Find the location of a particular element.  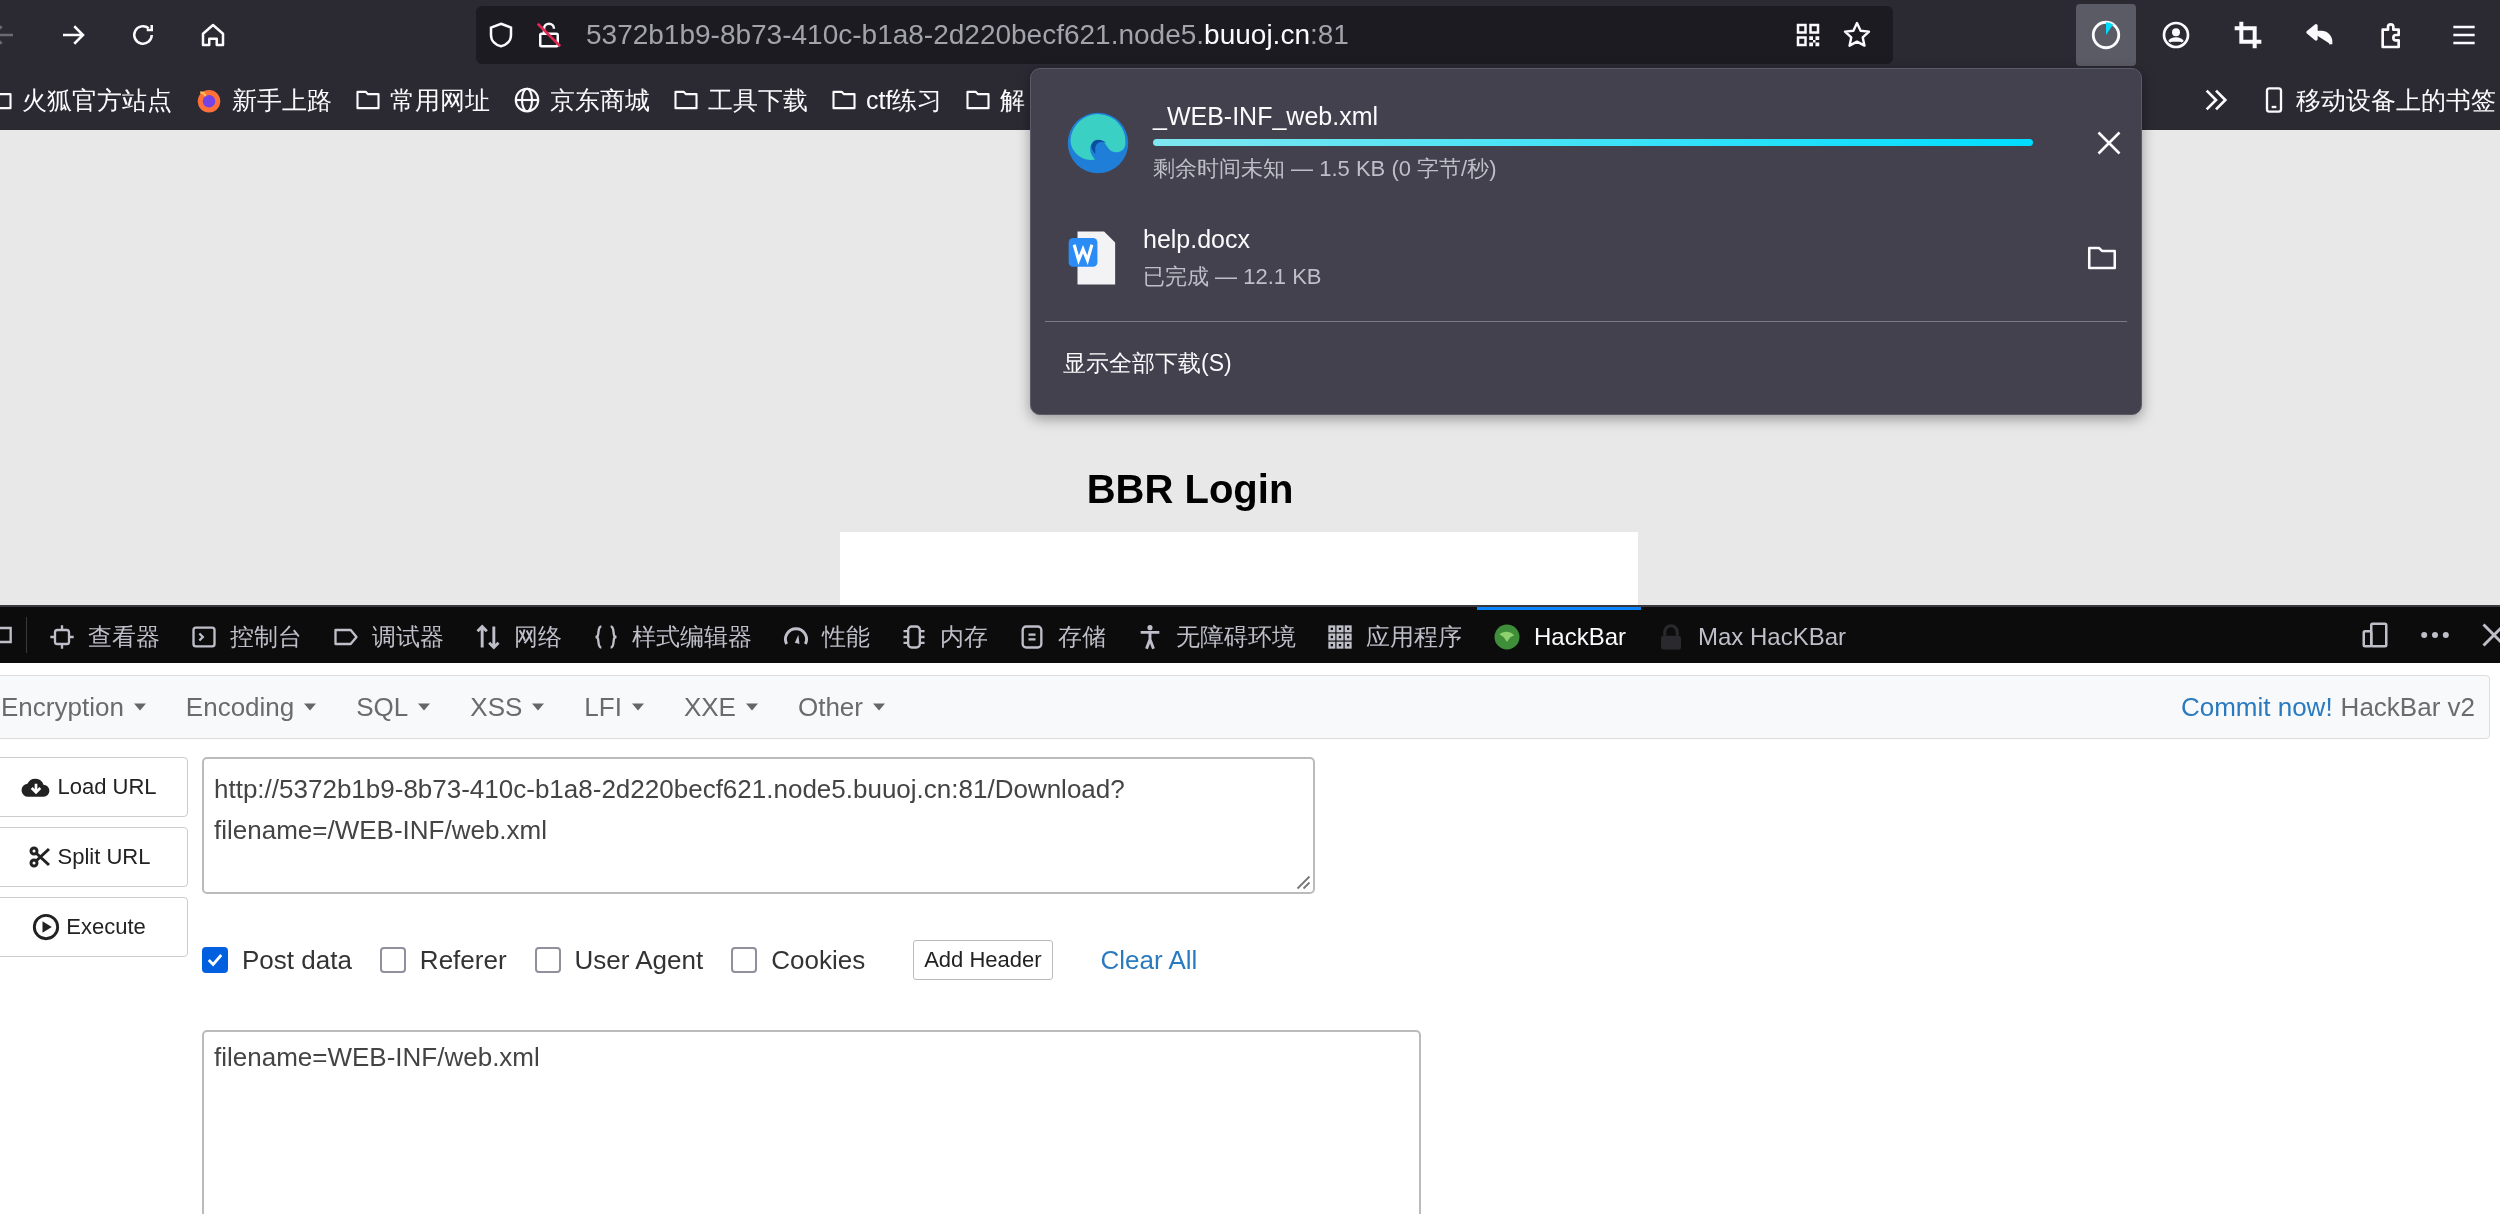

download-status: 剩余时间未知 — 1.5 KB (0 字节/秒) is located at coordinates (1325, 169).